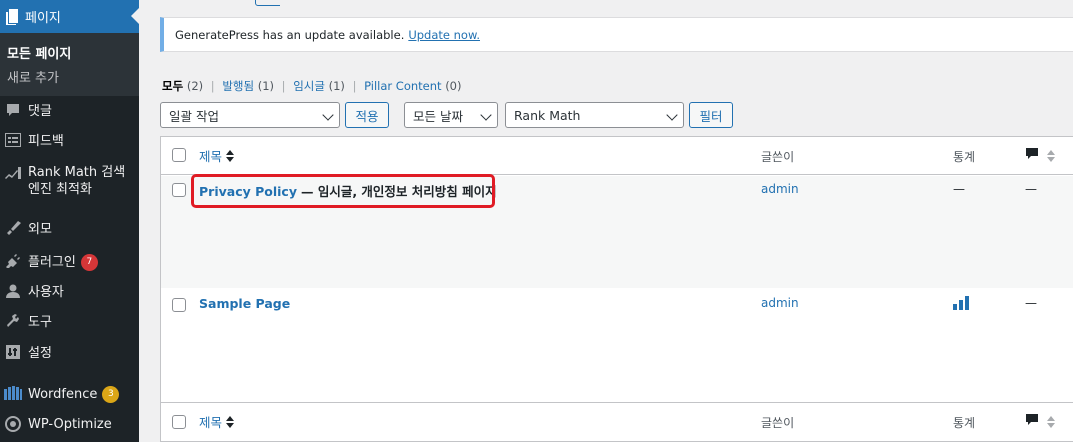 The width and height of the screenshot is (1073, 442). What do you see at coordinates (46, 141) in the screenshot?
I see `menu-feedback-label: 피드백` at bounding box center [46, 141].